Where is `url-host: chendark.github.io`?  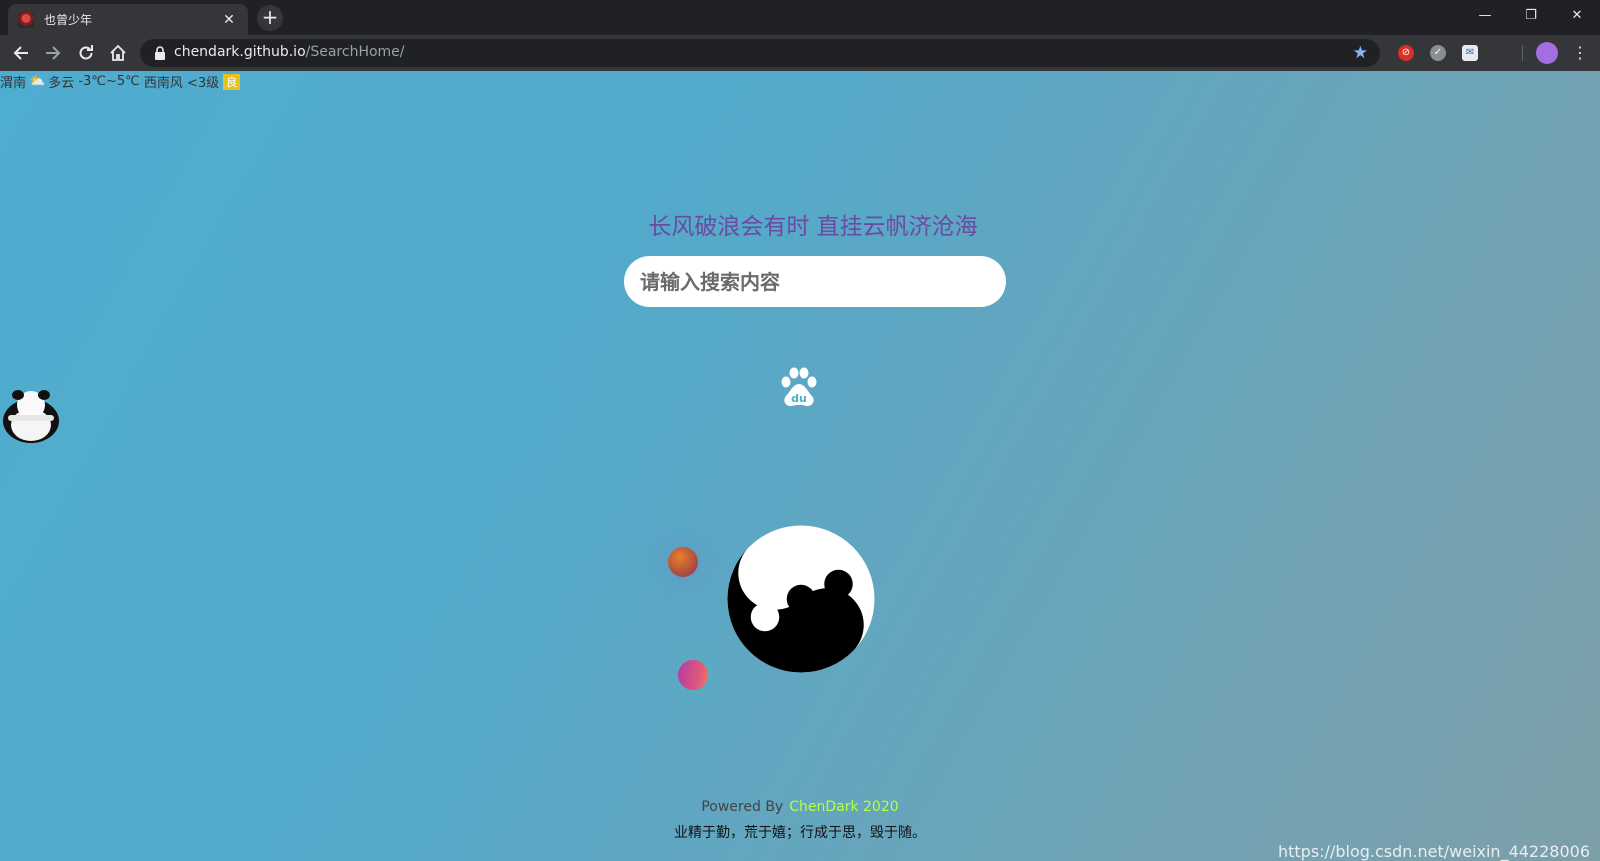
url-host: chendark.github.io is located at coordinates (240, 52).